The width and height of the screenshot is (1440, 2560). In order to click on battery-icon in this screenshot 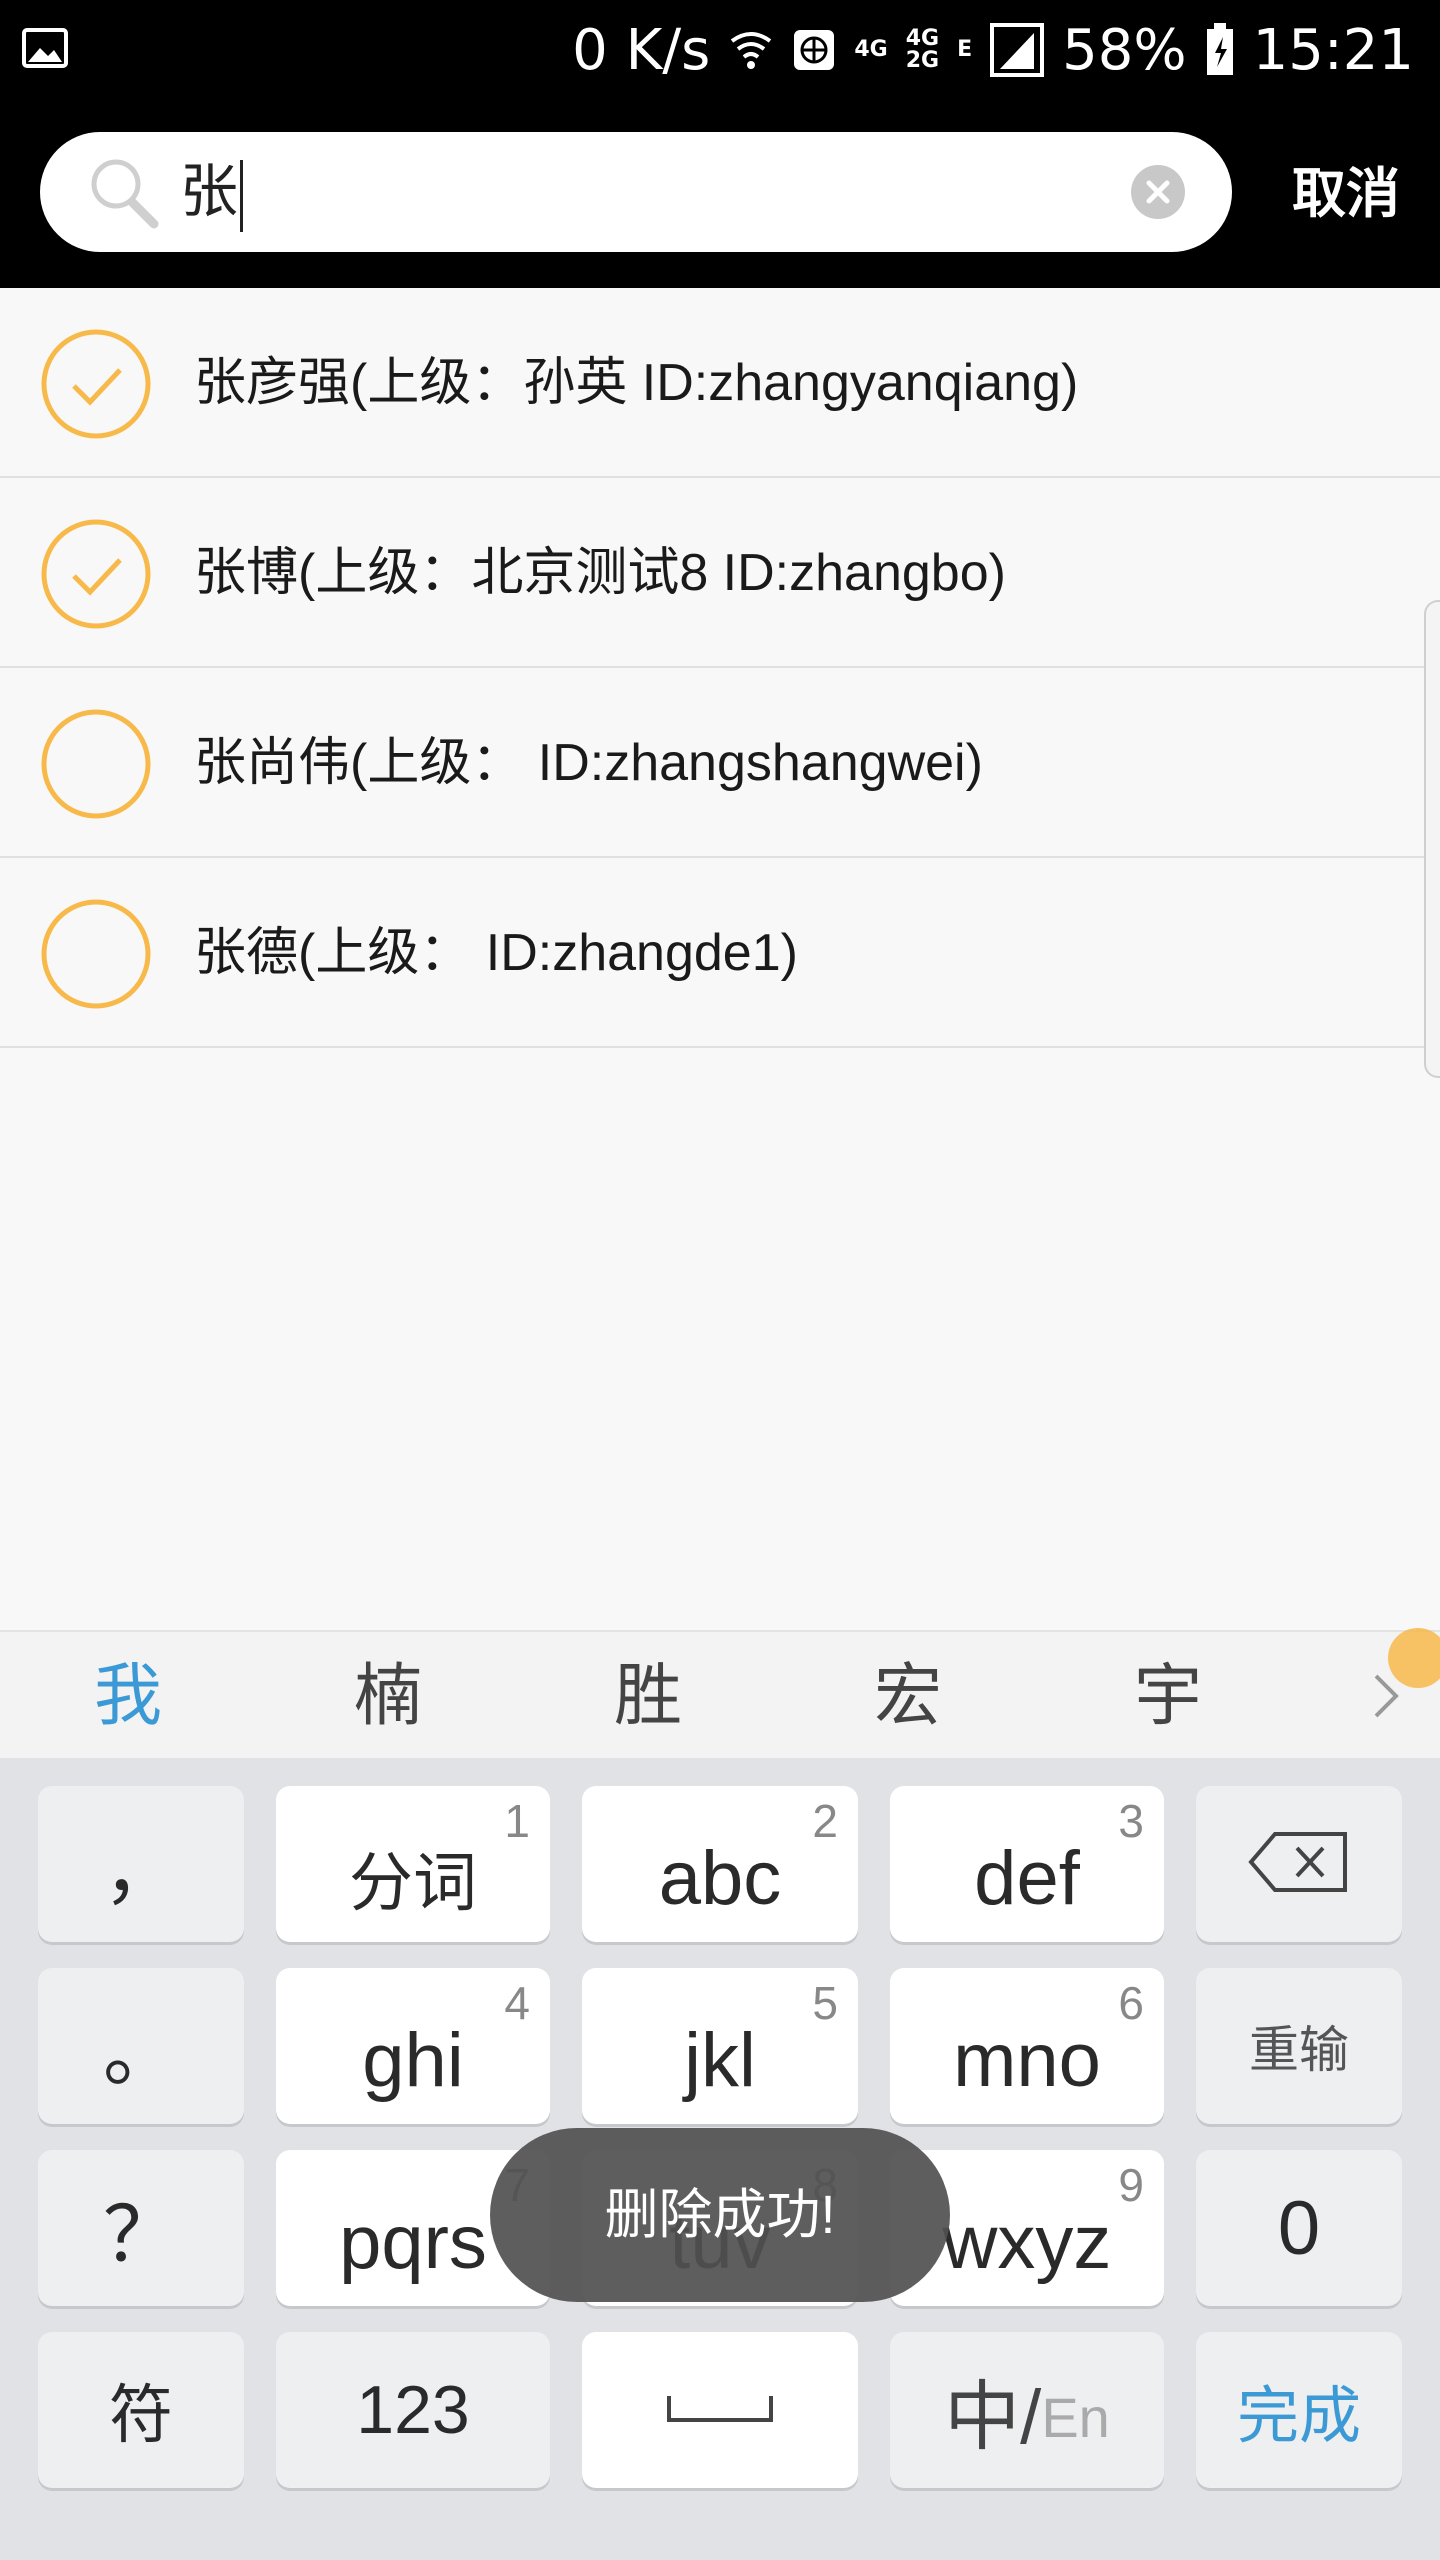, I will do `click(1220, 50)`.